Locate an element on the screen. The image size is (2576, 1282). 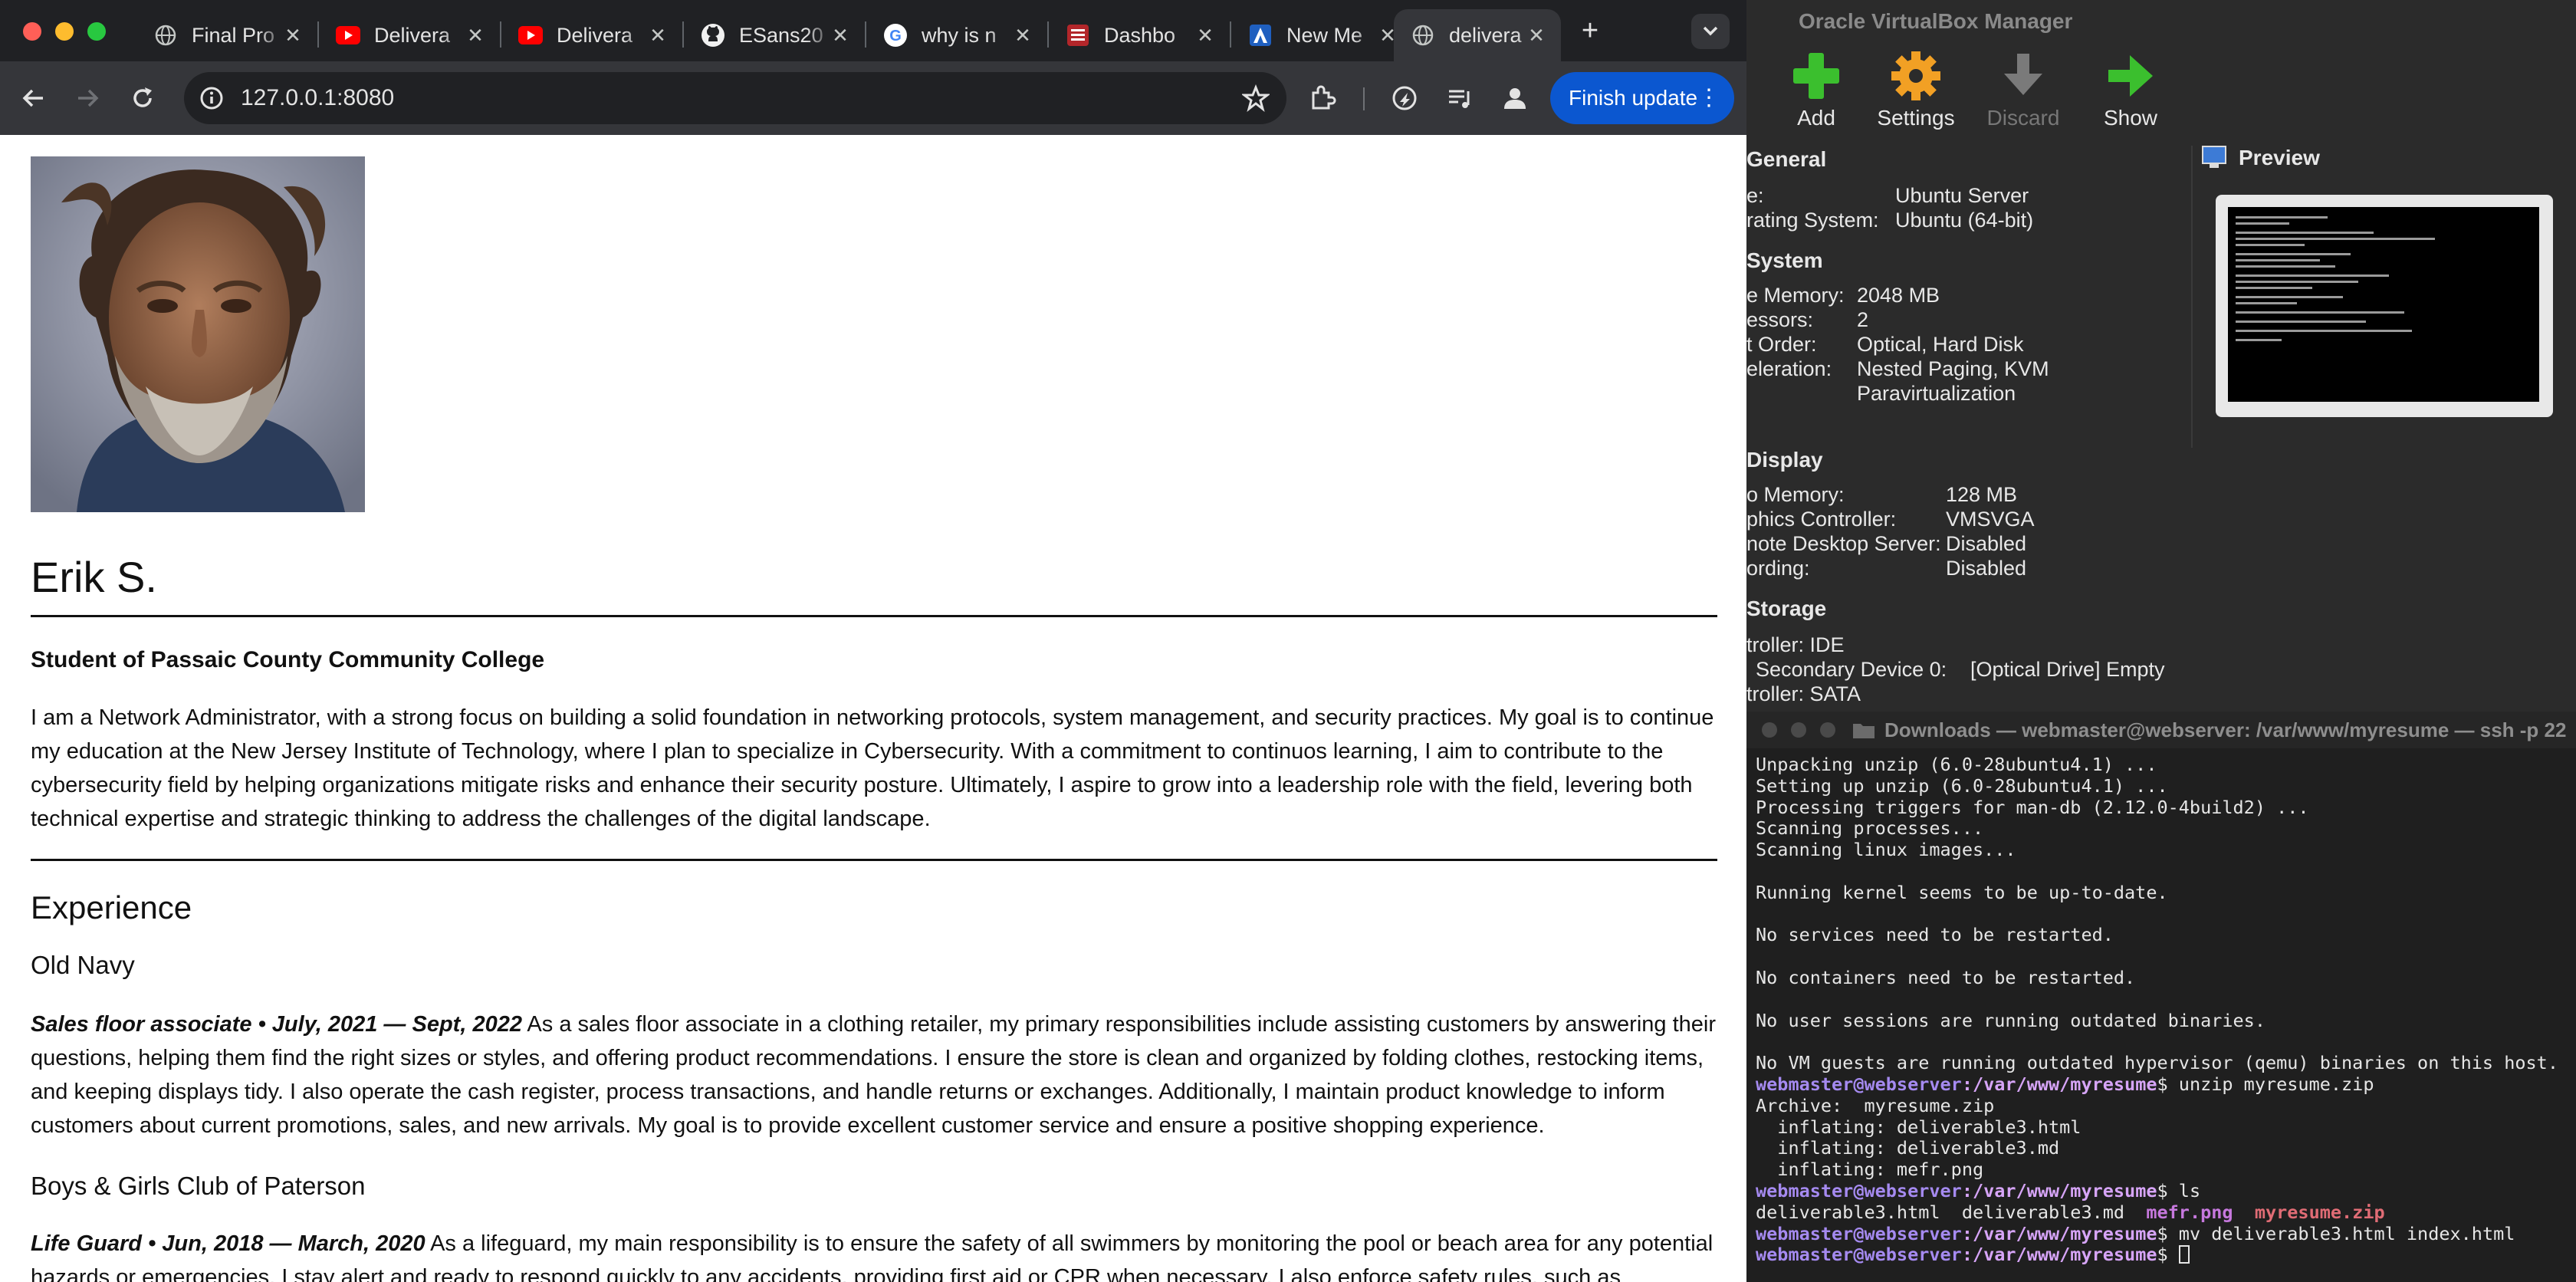
vm-preview-frame is located at coordinates (2385, 306).